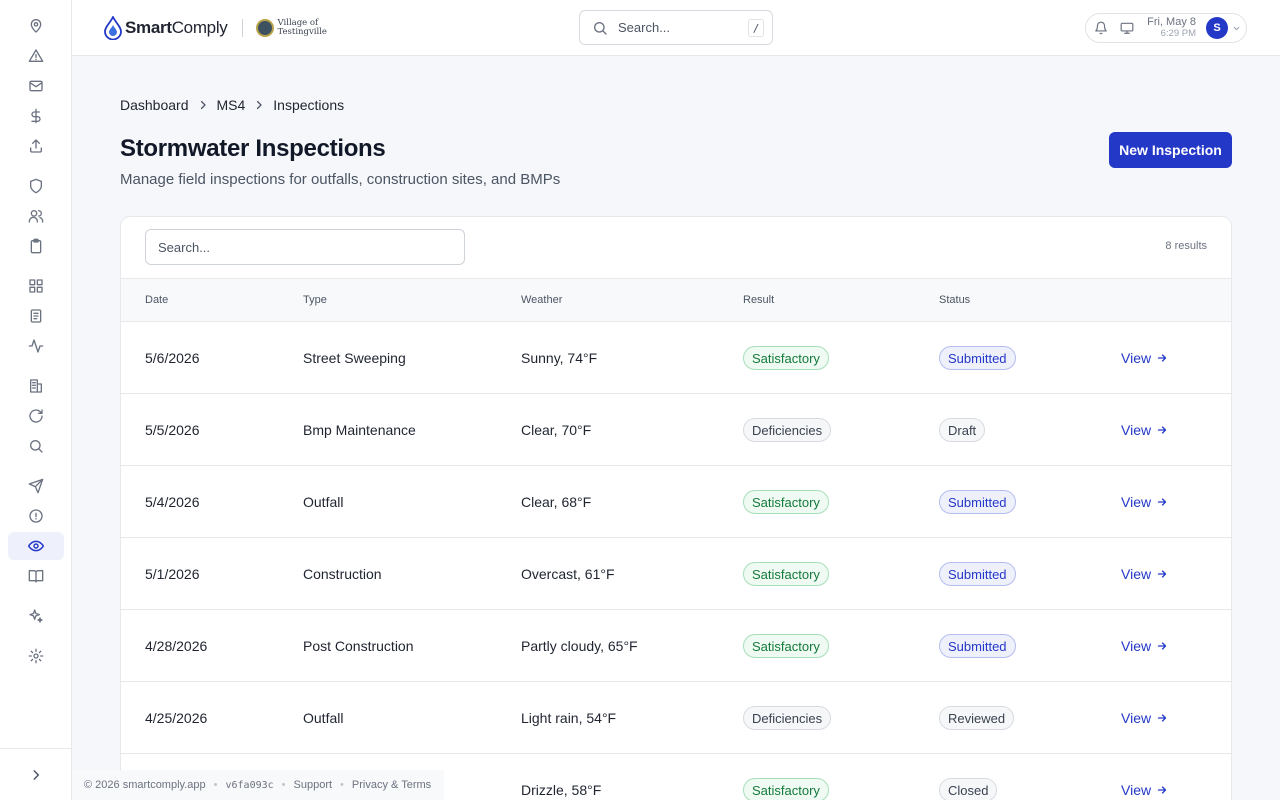  I want to click on document-icon, so click(36, 316).